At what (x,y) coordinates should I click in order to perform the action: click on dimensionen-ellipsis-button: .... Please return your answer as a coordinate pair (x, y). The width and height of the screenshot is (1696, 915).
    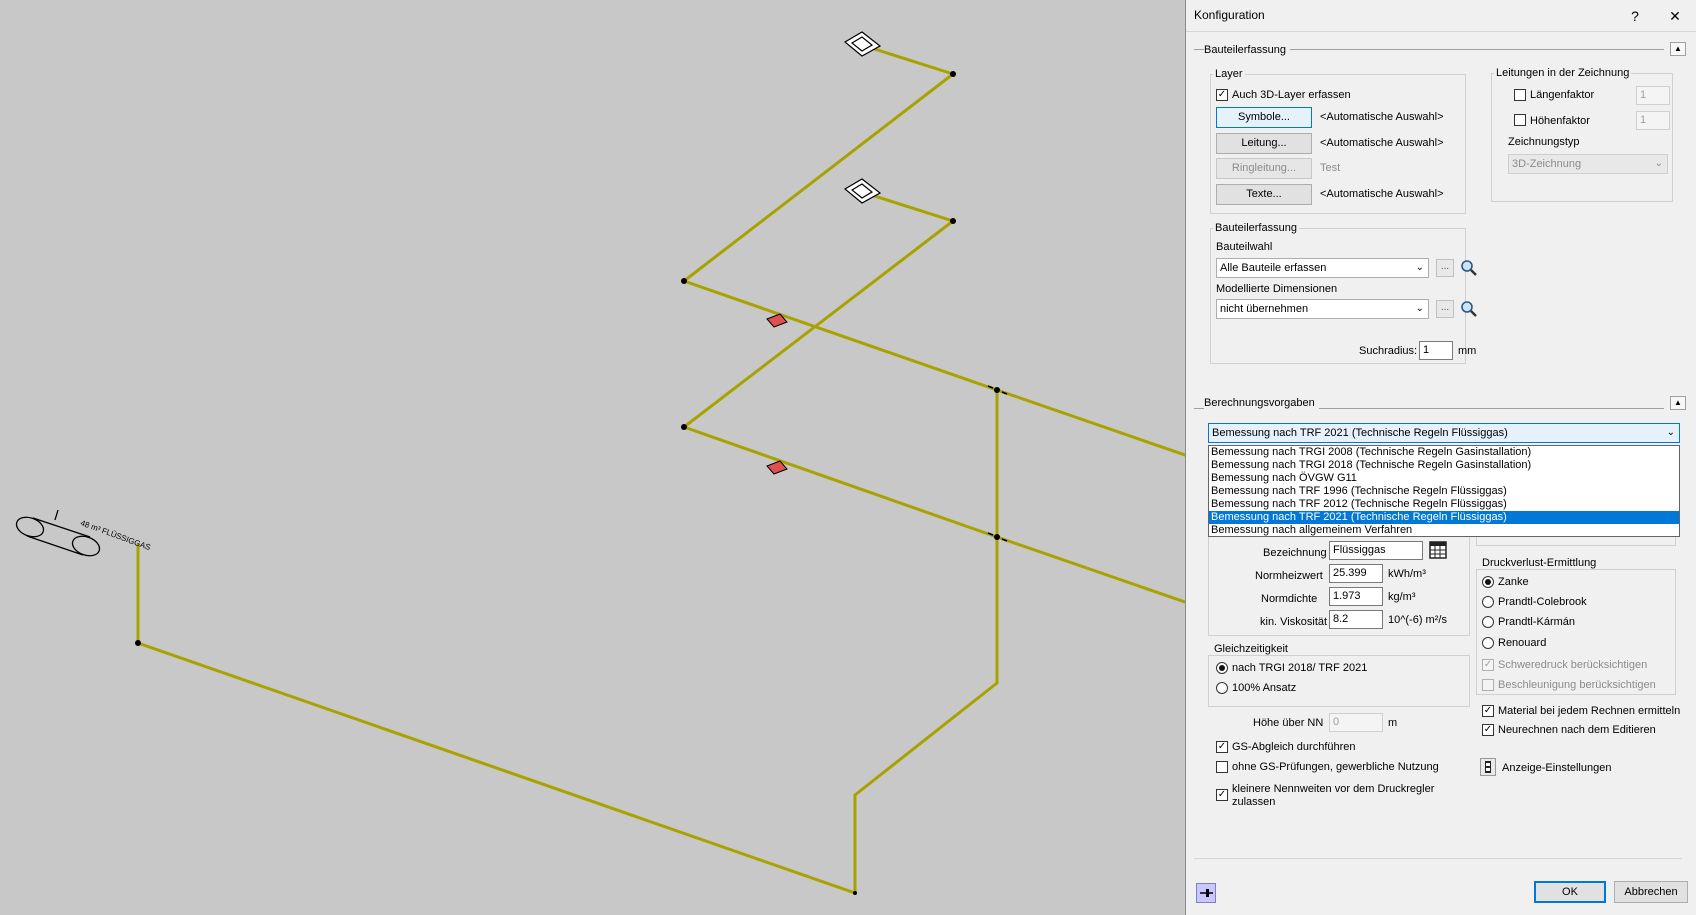
    Looking at the image, I should click on (1445, 309).